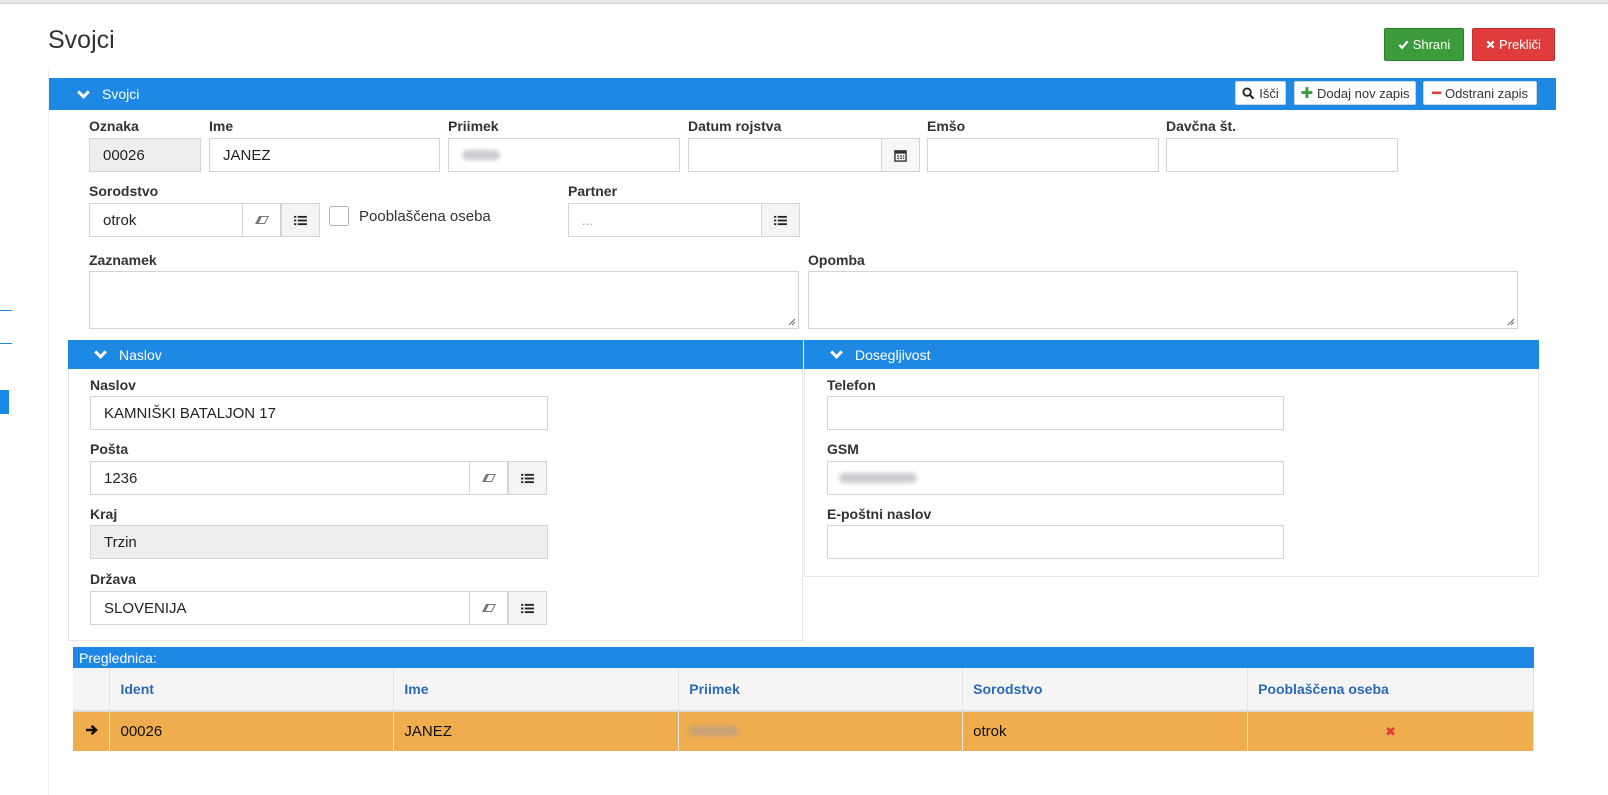  Describe the element at coordinates (1043, 155) in the screenshot. I see `emso-field` at that location.